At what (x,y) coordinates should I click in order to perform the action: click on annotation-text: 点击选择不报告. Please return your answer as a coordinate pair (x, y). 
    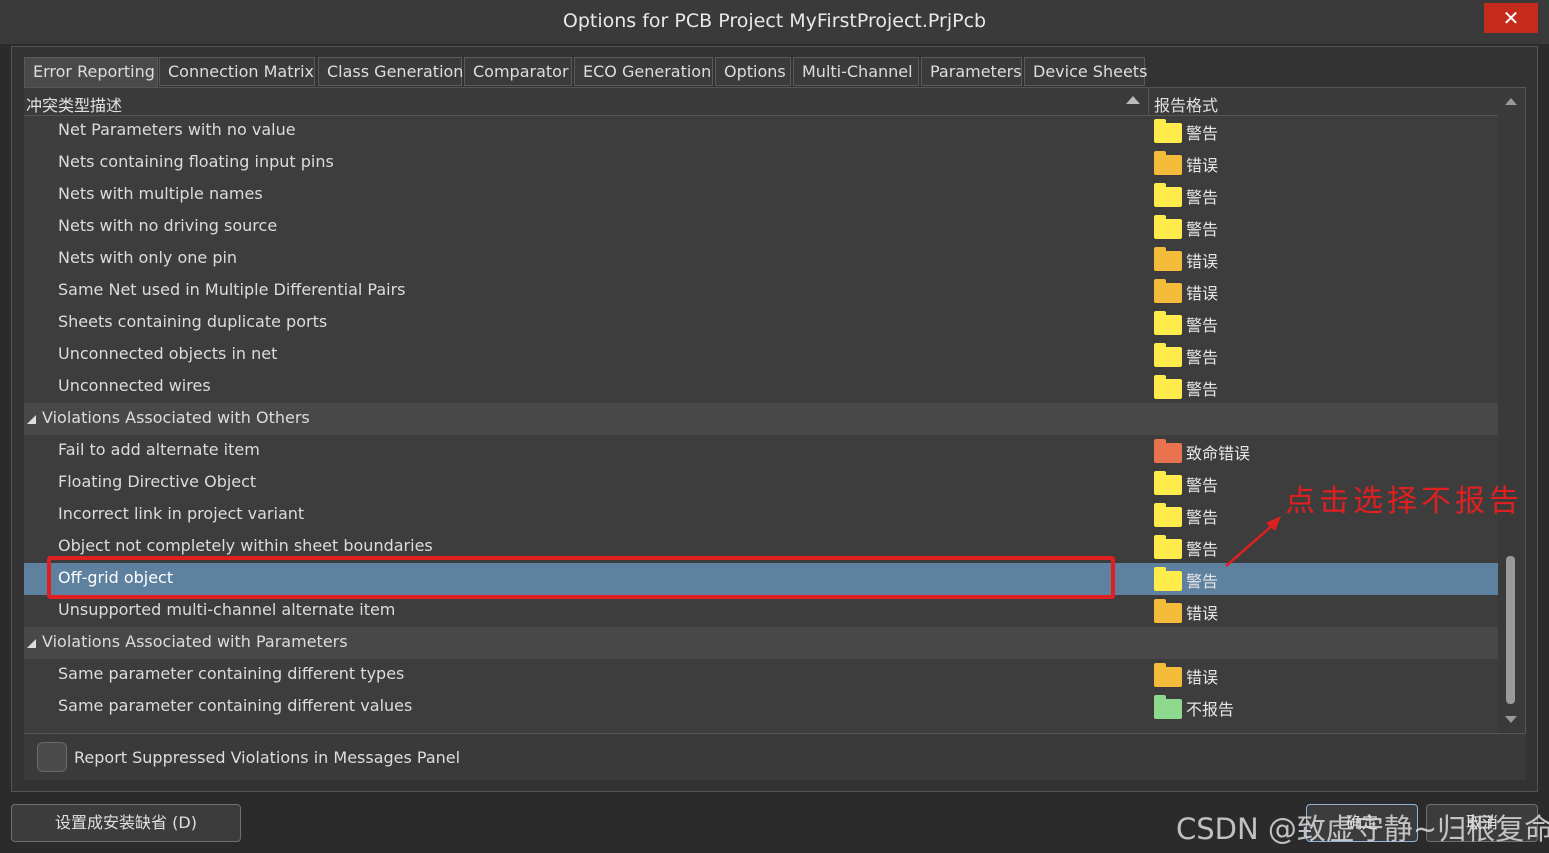
    Looking at the image, I should click on (1404, 501).